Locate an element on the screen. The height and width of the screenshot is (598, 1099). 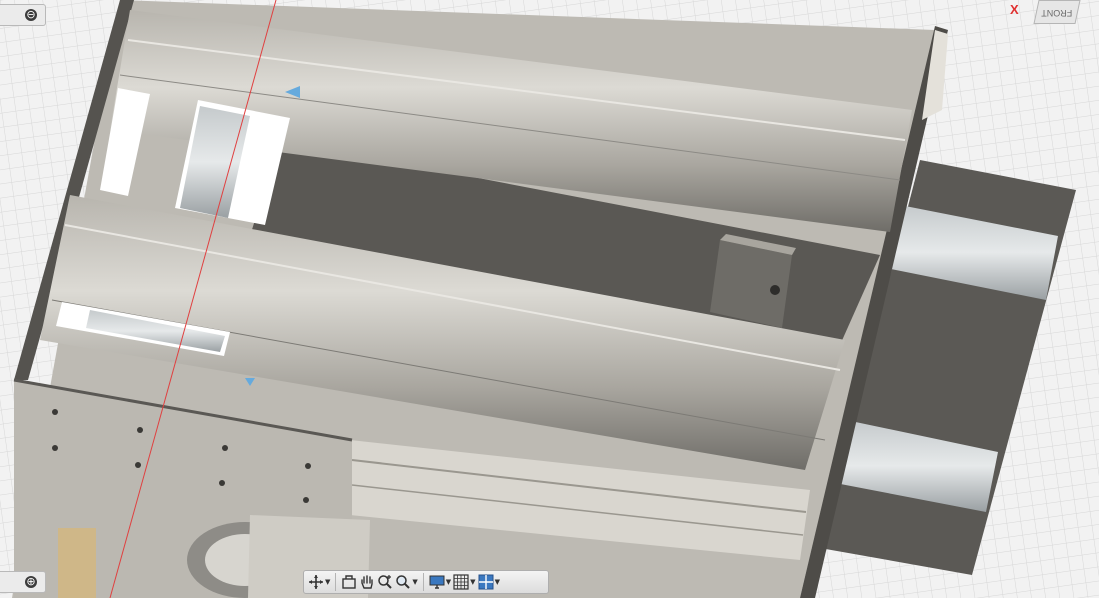
look-at-button is located at coordinates (349, 582).